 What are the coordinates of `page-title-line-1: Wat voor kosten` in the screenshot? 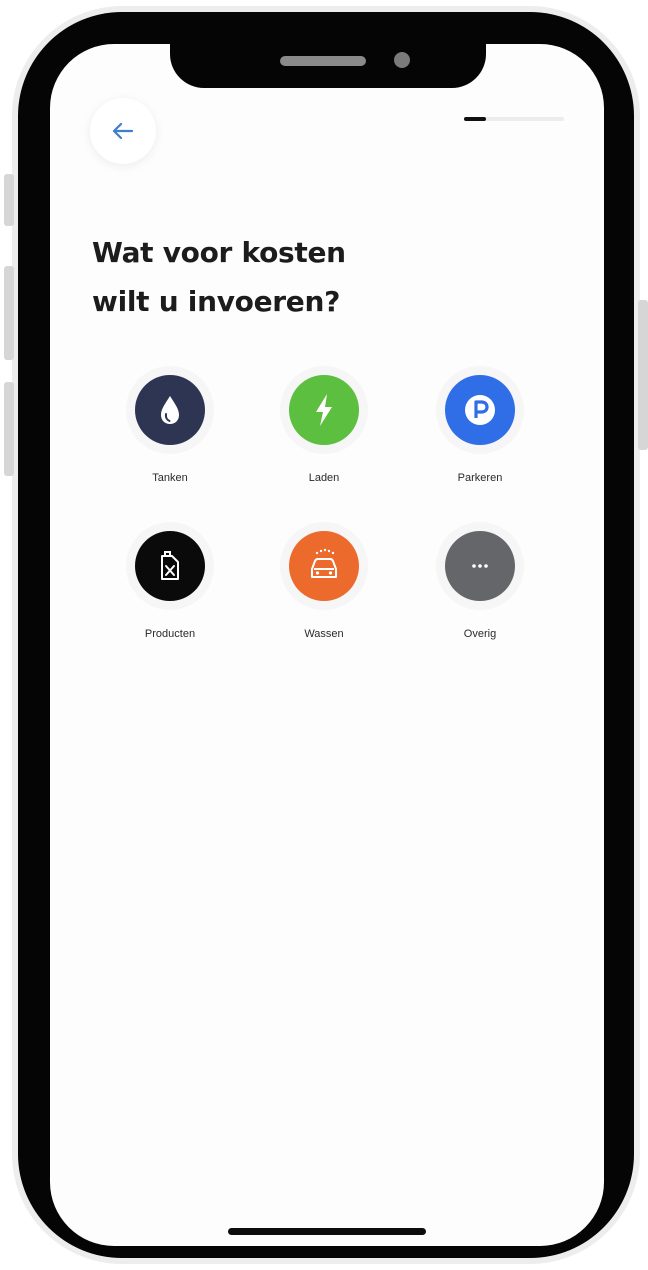 It's located at (219, 252).